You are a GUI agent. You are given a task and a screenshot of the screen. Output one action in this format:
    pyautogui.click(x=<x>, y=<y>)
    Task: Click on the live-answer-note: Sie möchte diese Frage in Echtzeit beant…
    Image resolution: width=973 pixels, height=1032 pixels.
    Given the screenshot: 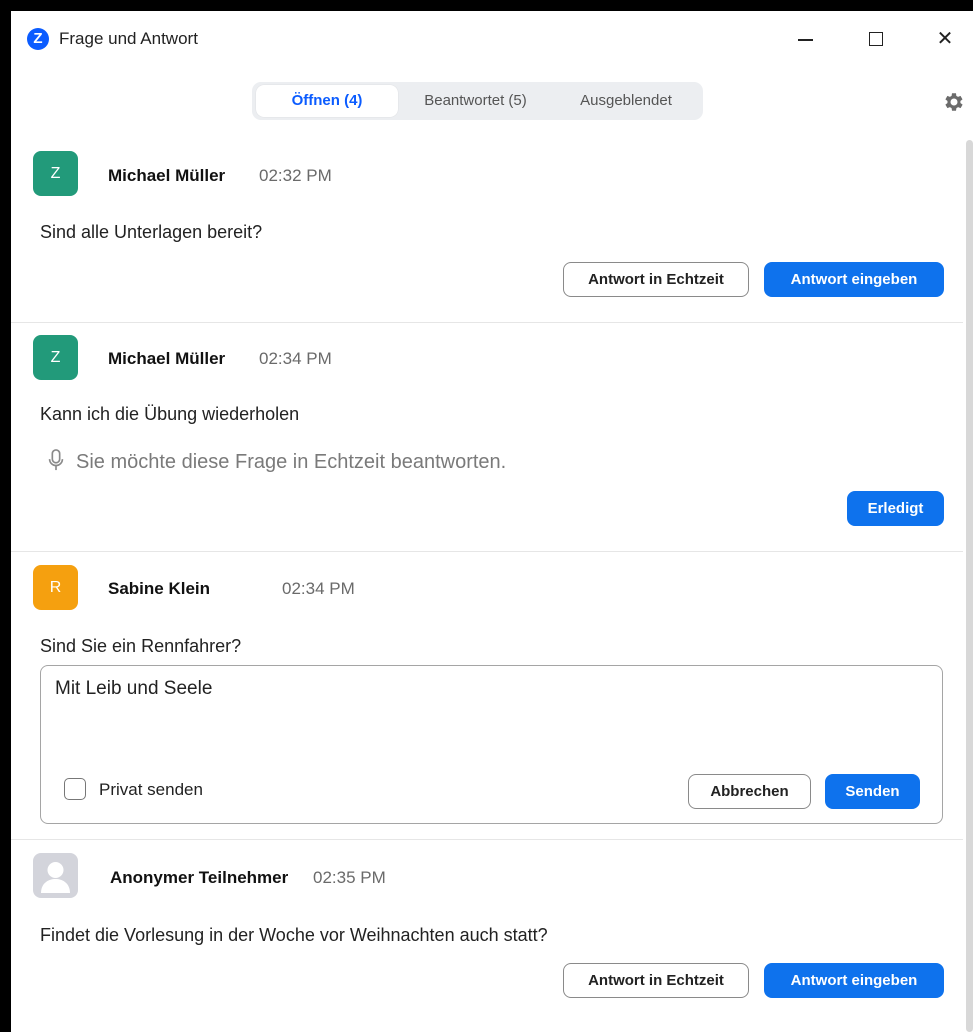 What is the action you would take?
    pyautogui.click(x=276, y=461)
    